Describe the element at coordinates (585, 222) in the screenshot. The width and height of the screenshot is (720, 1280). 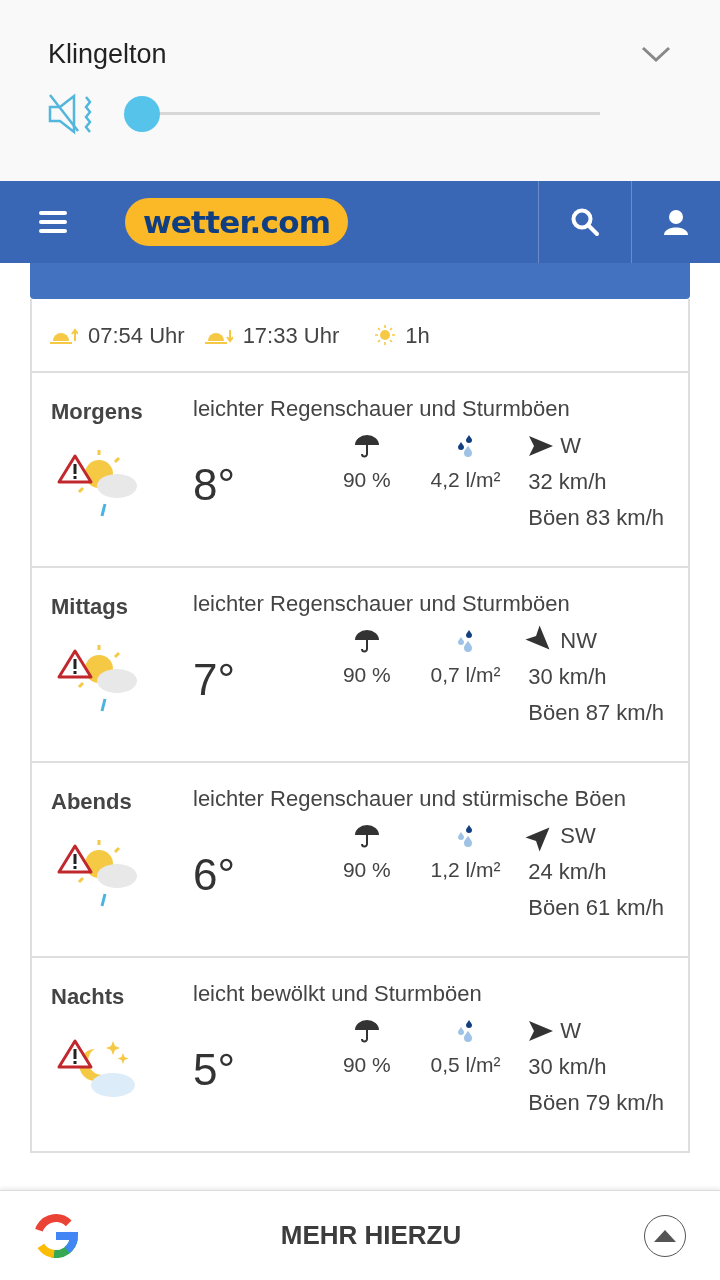
I see `search-icon` at that location.